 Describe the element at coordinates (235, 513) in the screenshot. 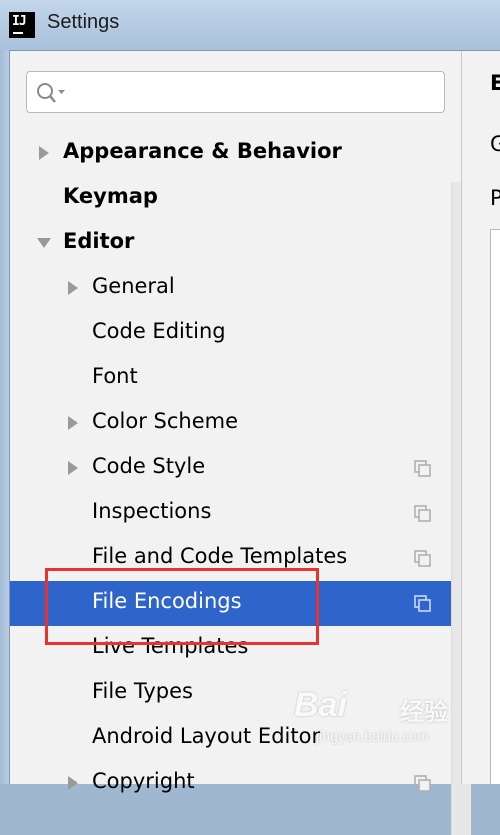

I see `tree-item: Inspections` at that location.